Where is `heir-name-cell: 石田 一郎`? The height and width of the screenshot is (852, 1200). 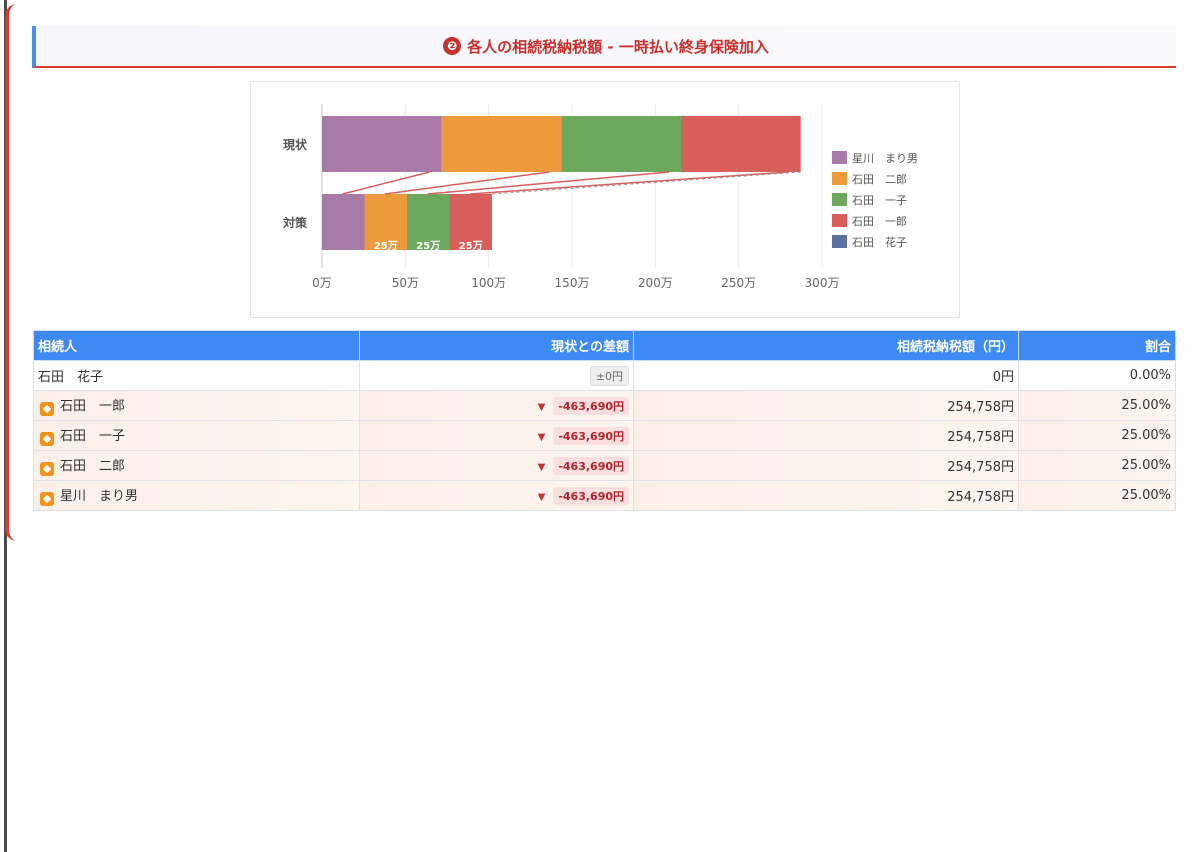 heir-name-cell: 石田 一郎 is located at coordinates (196, 405).